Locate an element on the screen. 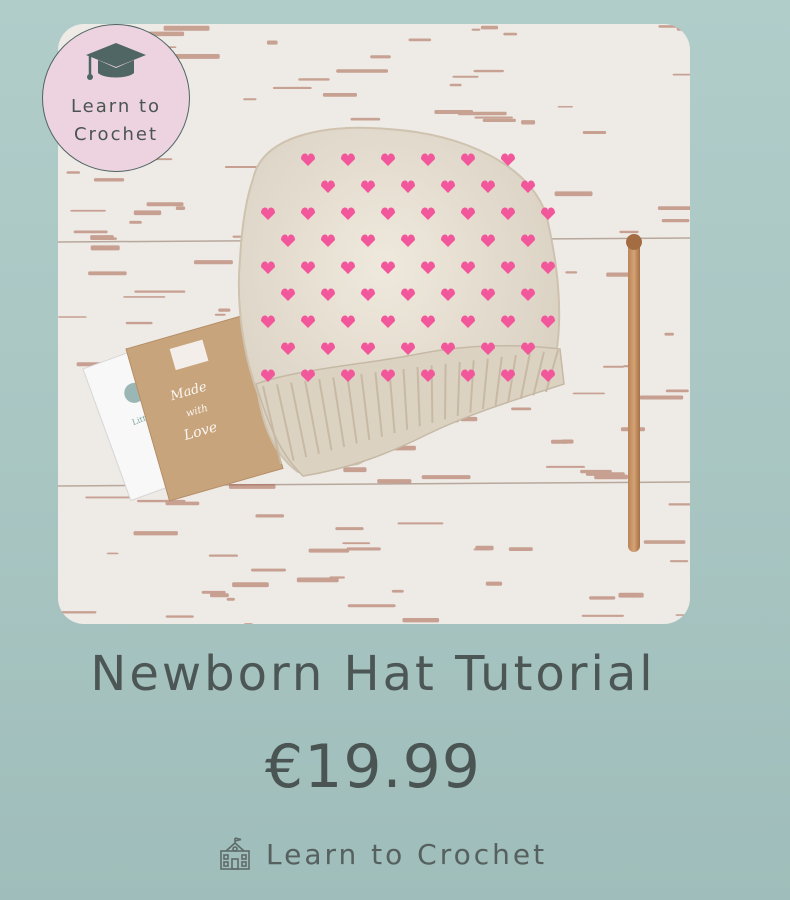 This screenshot has height=900, width=790. vendor-link: Learn to Crochet is located at coordinates (382, 854).